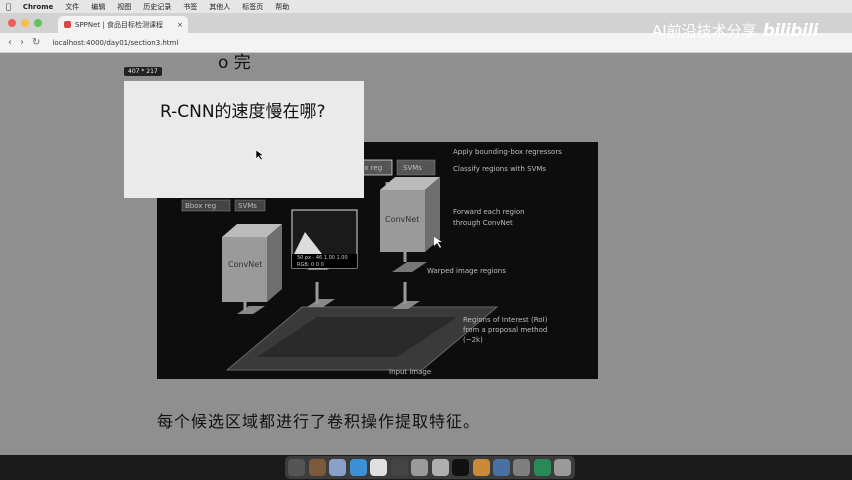 The width and height of the screenshot is (852, 480). I want to click on apply-bbox-label: Apply bounding-box regressors, so click(507, 152).